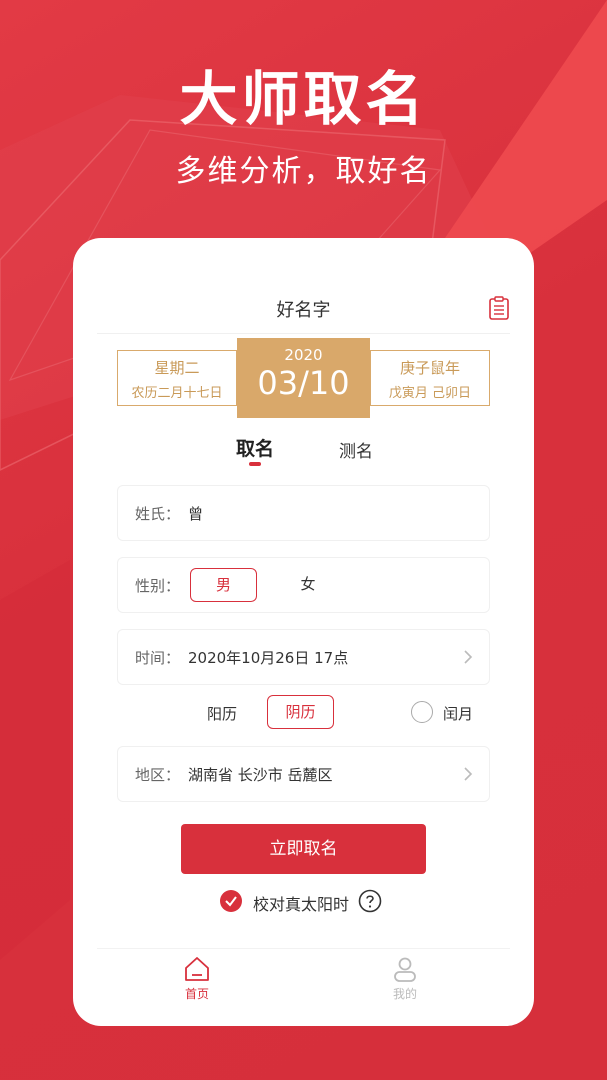 The image size is (607, 1080). Describe the element at coordinates (303, 978) in the screenshot. I see `bottom-nav: 首页 我的` at that location.